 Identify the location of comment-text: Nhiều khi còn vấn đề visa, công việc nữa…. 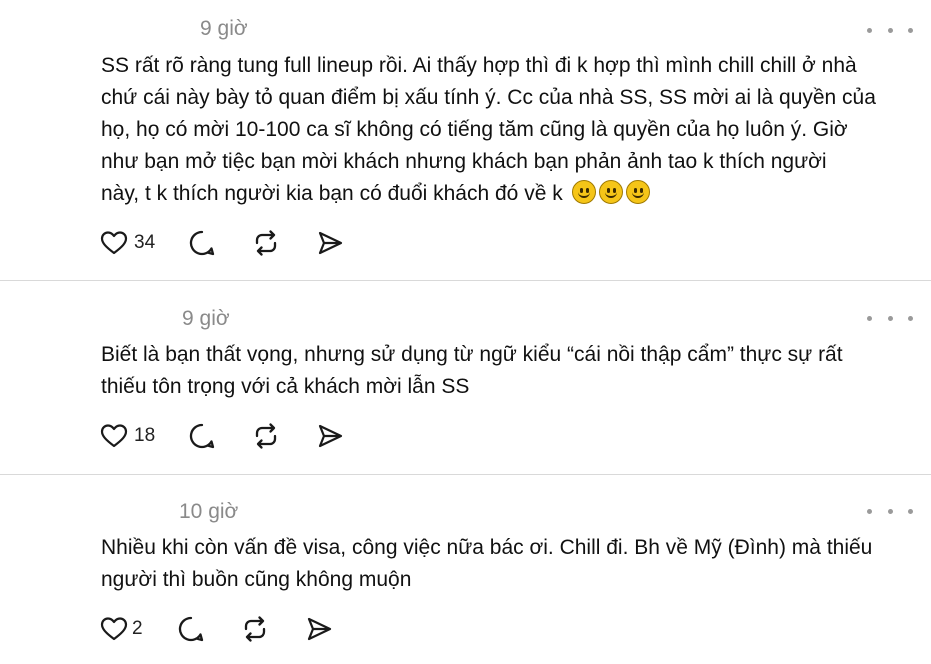
(508, 564).